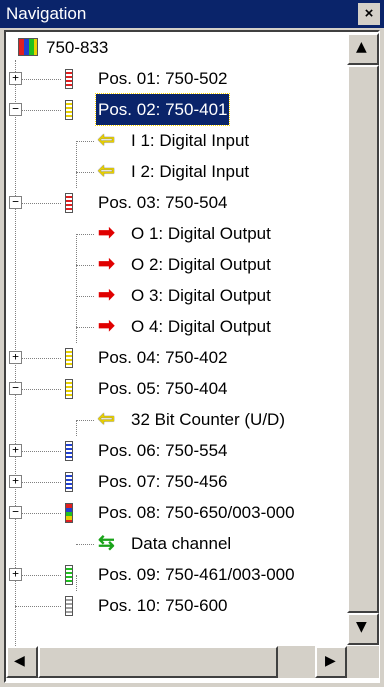 This screenshot has width=384, height=687. I want to click on tree-root-label: 750-833, so click(77, 47).